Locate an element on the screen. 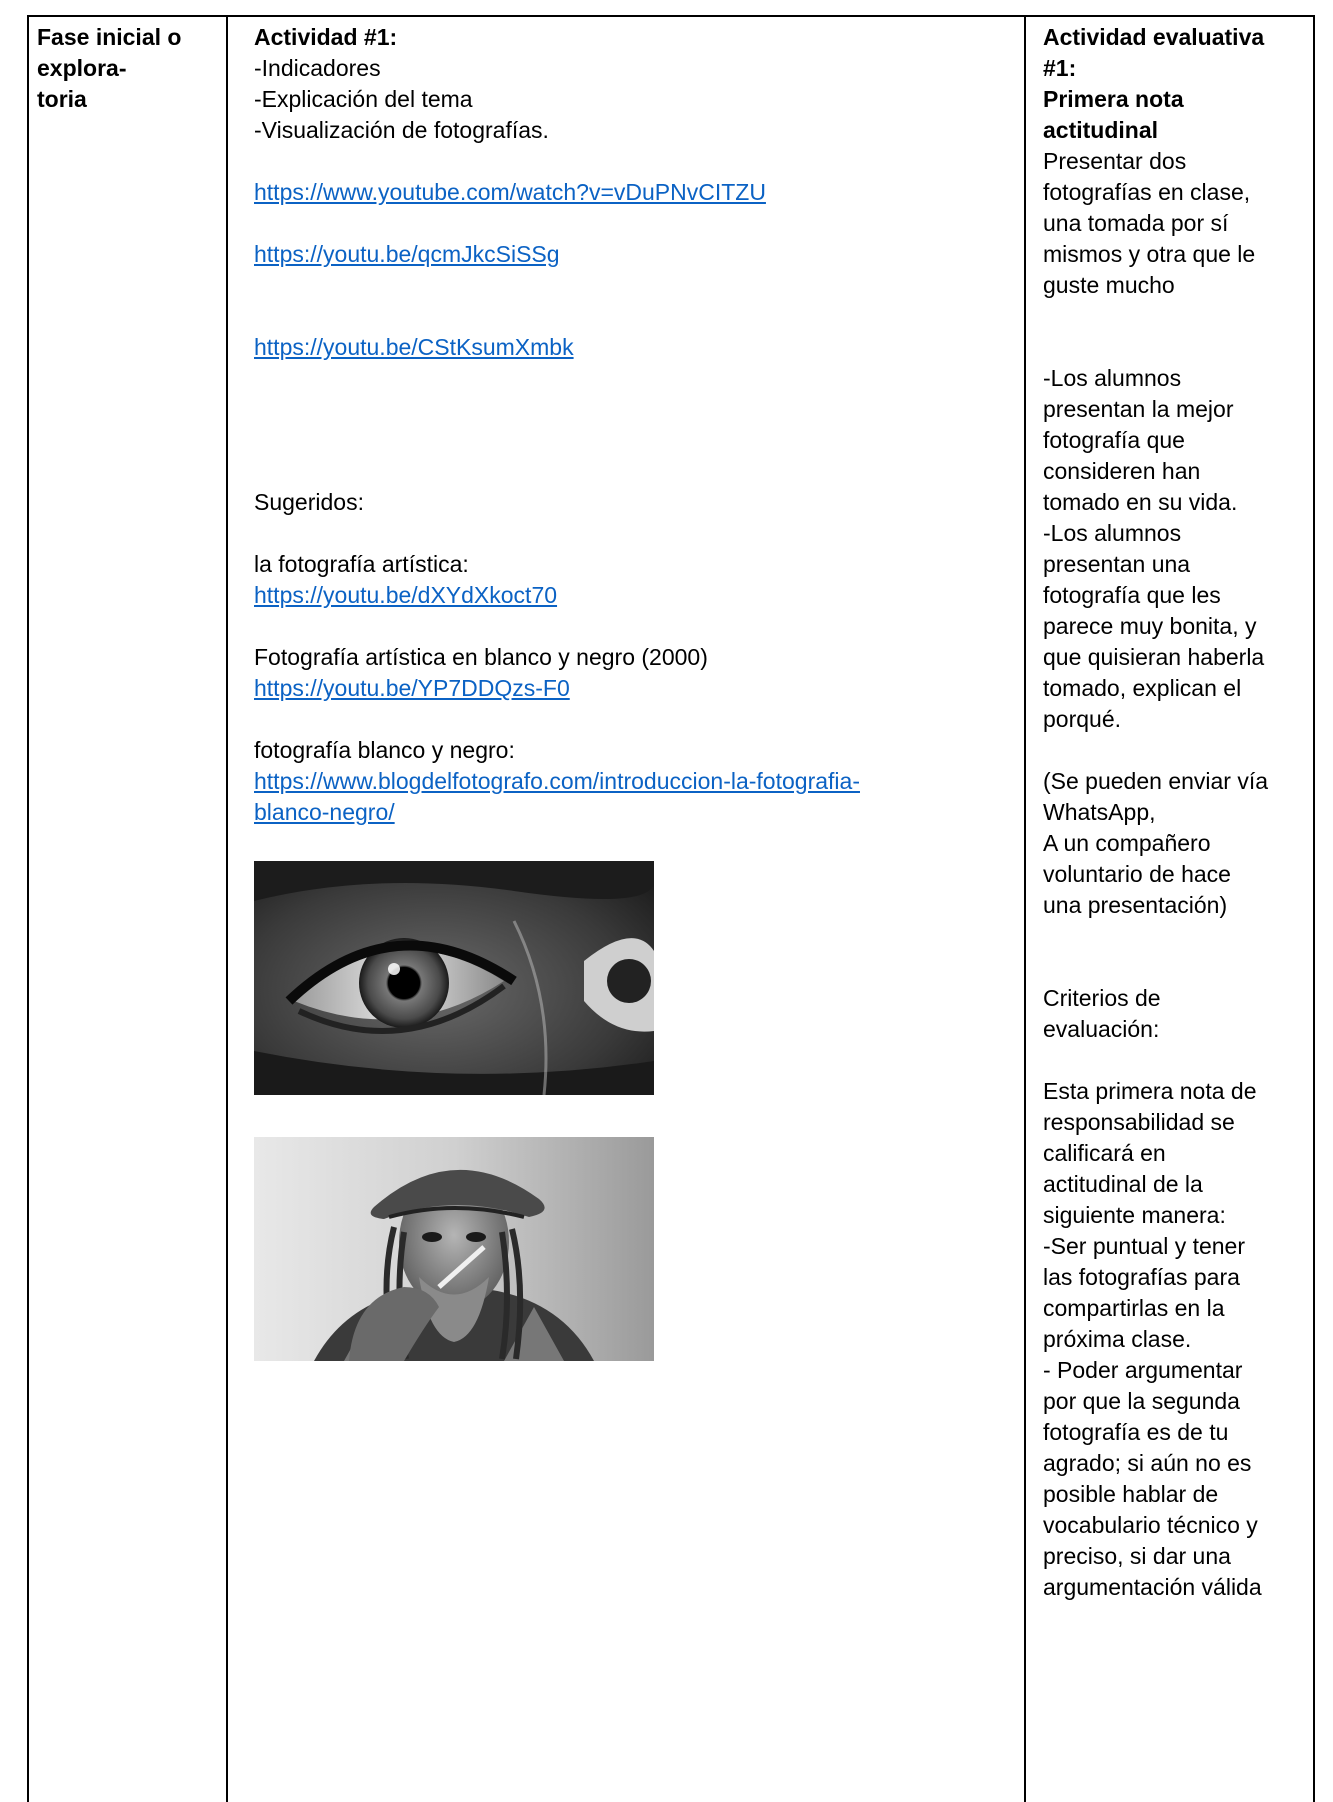 This screenshot has width=1333, height=1802. suggested-label: Sugeridos: is located at coordinates (309, 502).